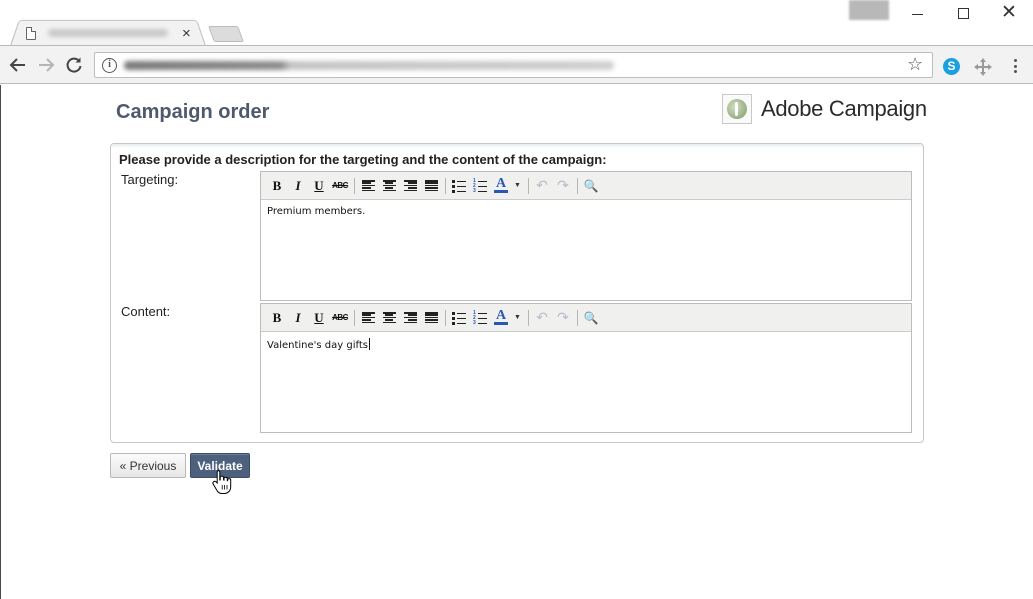 The image size is (1033, 599). What do you see at coordinates (983, 66) in the screenshot?
I see `extension-icon` at bounding box center [983, 66].